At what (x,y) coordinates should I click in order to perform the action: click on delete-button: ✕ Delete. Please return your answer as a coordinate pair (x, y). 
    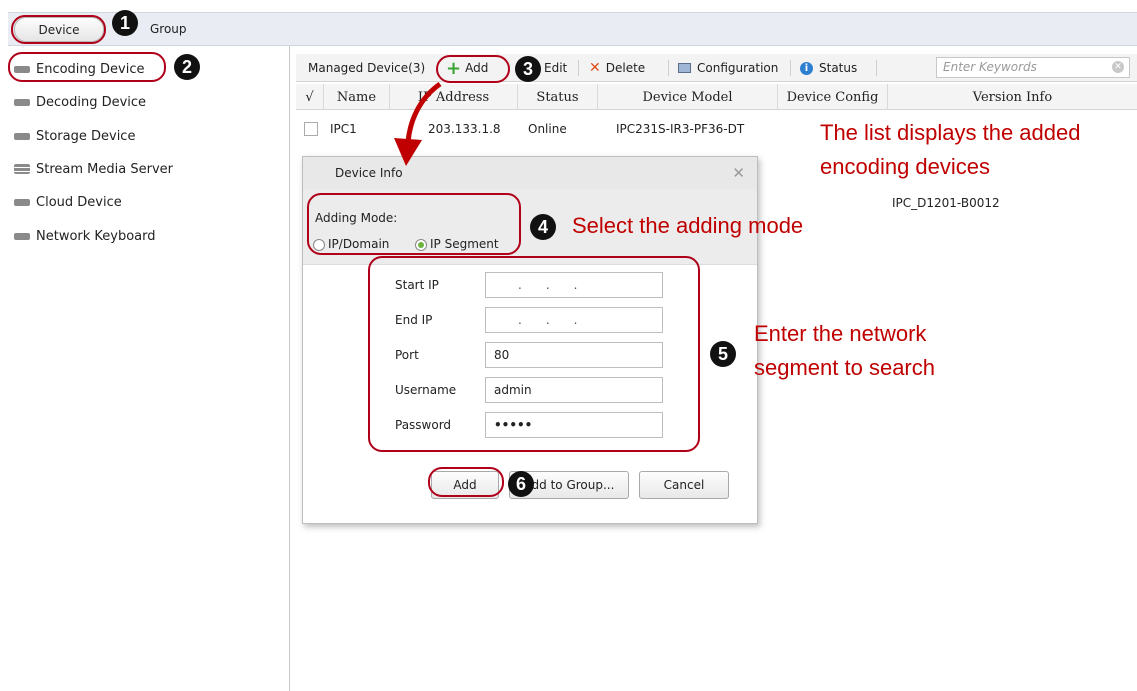
    Looking at the image, I should click on (617, 68).